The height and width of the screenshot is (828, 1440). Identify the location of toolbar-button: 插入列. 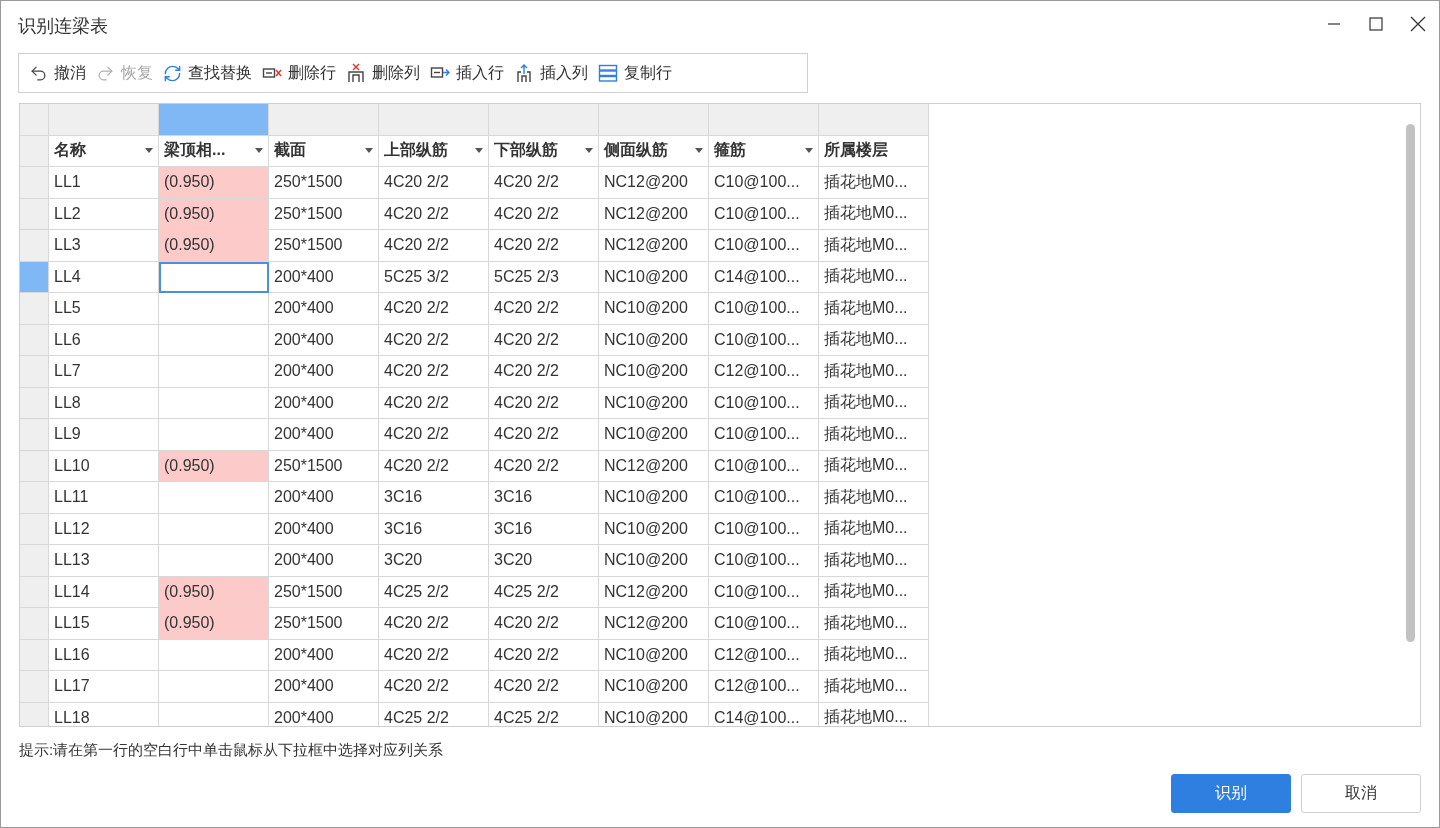
(551, 73).